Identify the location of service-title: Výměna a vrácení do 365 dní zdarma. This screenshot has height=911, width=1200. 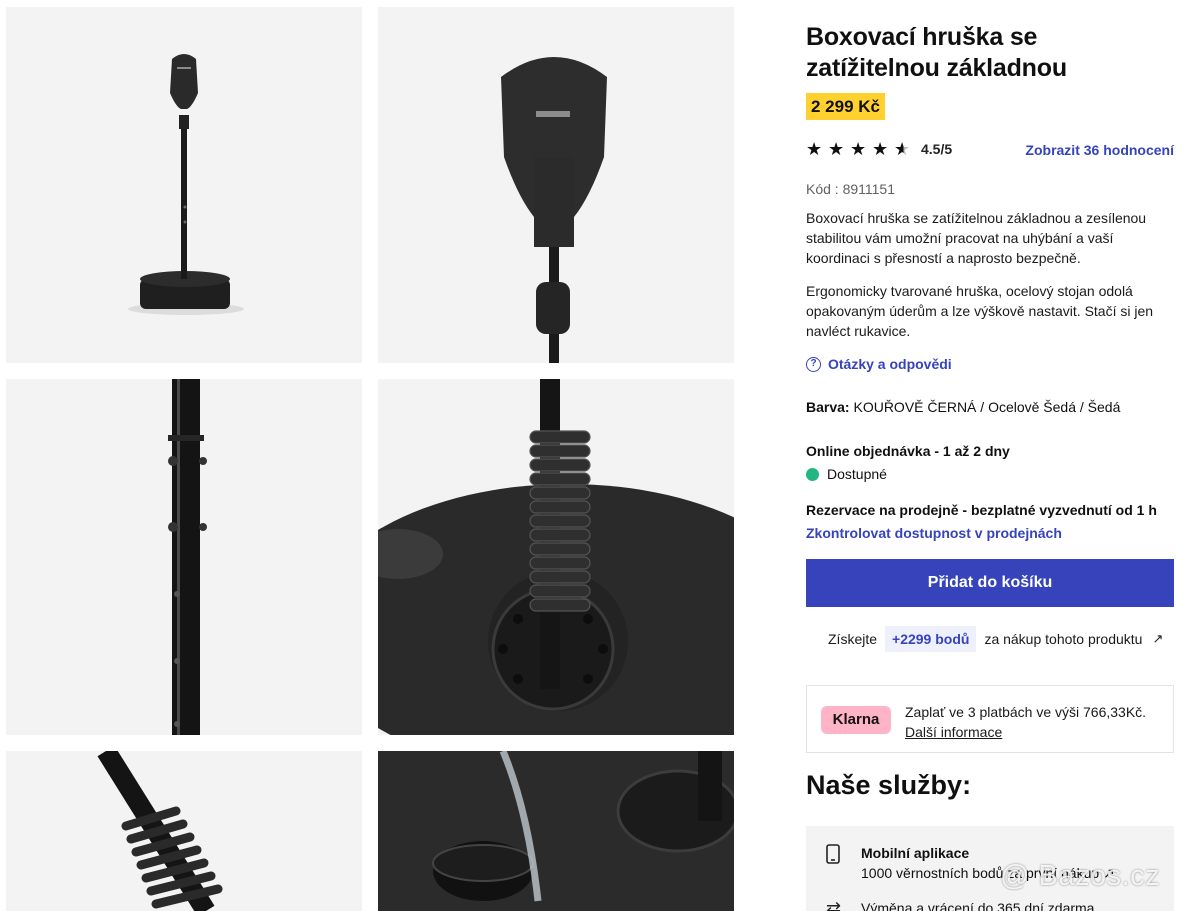
(978, 905).